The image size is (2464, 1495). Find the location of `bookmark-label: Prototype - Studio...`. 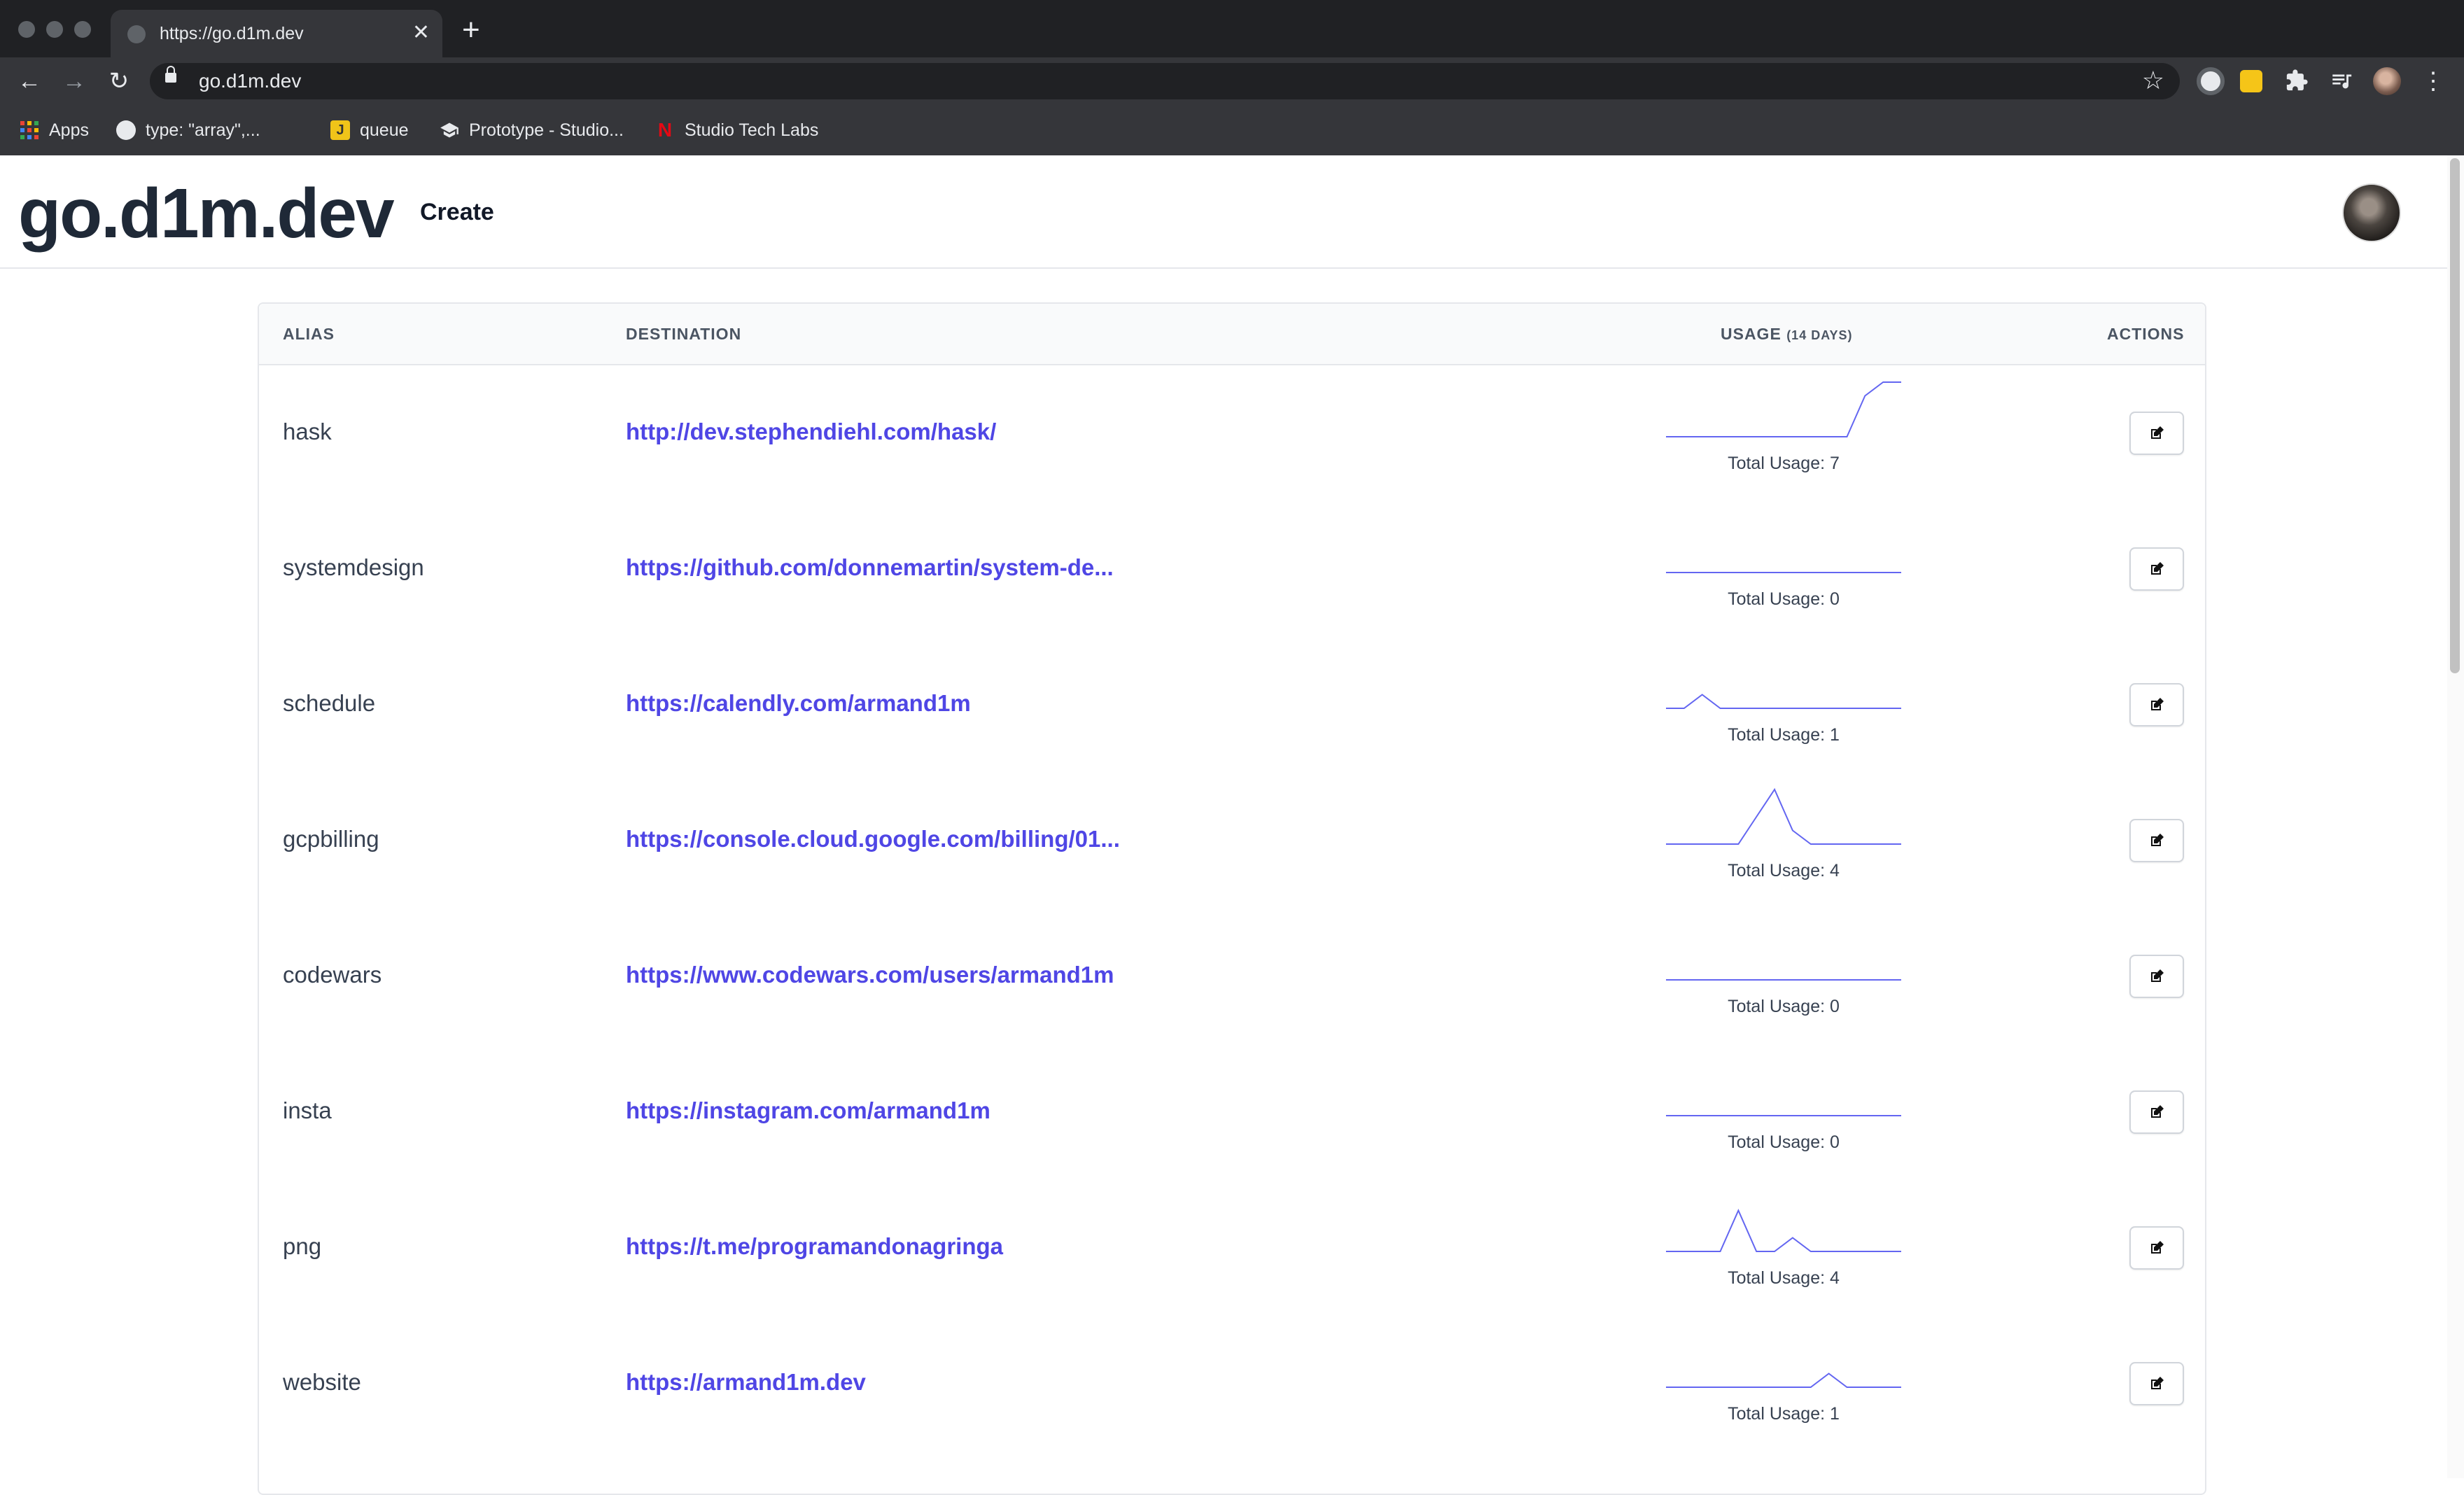

bookmark-label: Prototype - Studio... is located at coordinates (546, 130).